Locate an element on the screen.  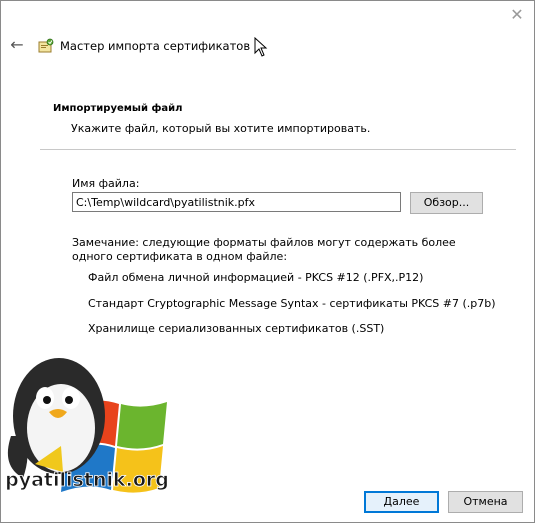
mouse-cursor-icon is located at coordinates (261, 48).